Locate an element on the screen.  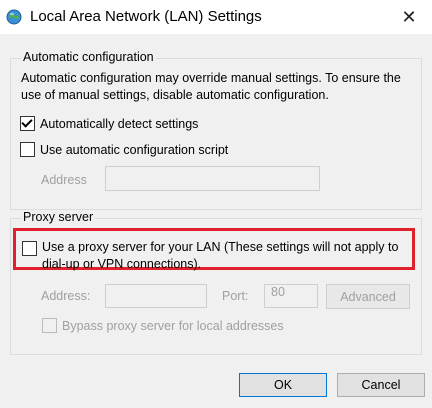
advanced-button: Advanced is located at coordinates (368, 296).